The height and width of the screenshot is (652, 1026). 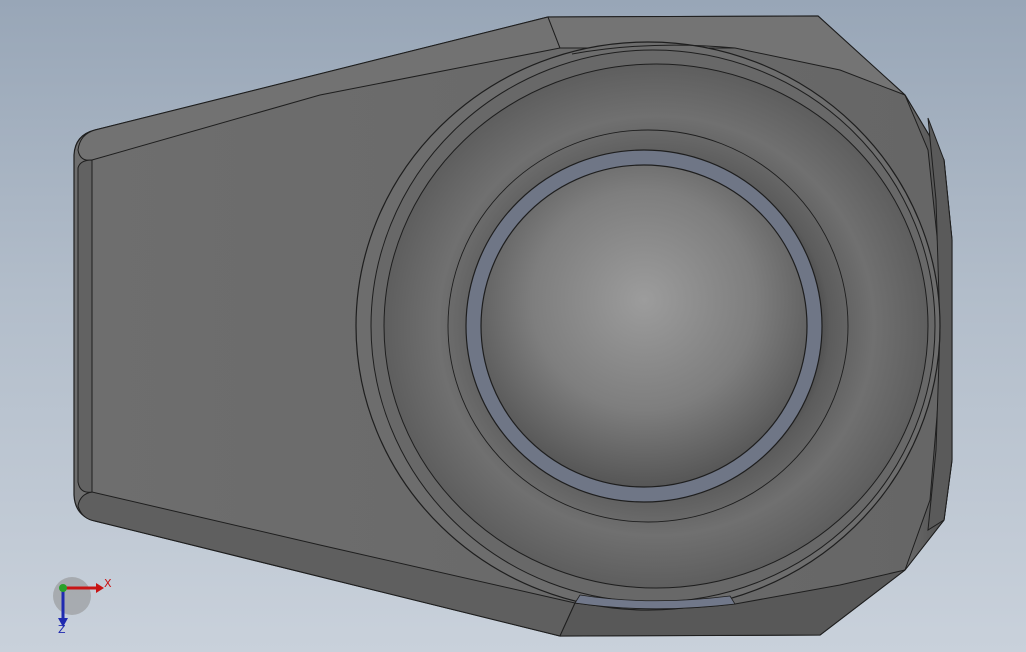 I want to click on view-orientation-triad-icon: X Z, so click(x=82, y=606).